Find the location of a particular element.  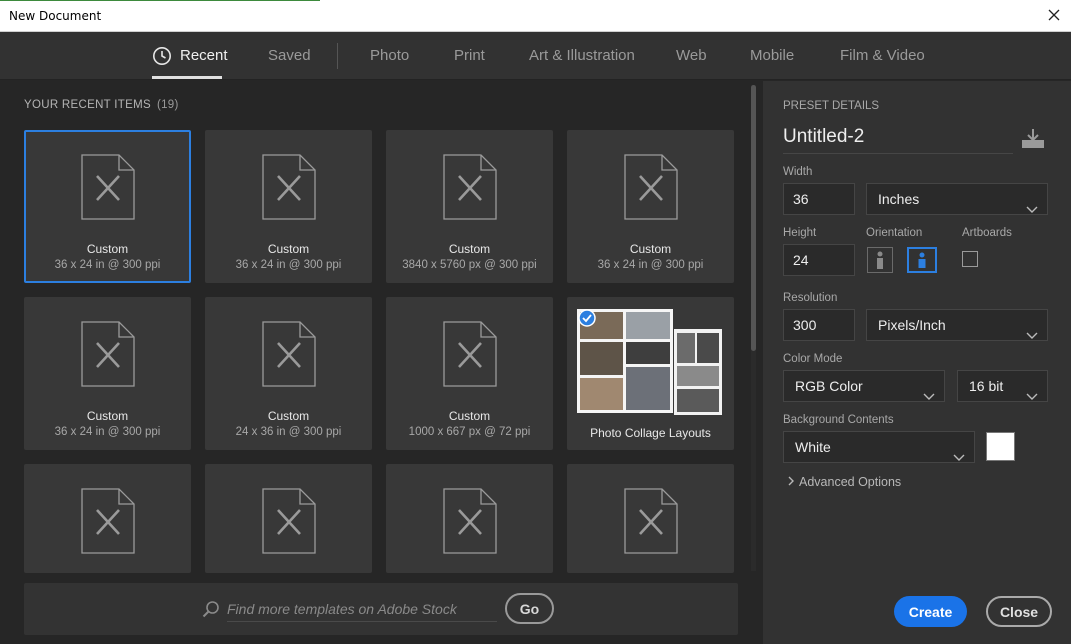

recent-item-dims: 24 x 36 in @ 300 ppi is located at coordinates (288, 432).